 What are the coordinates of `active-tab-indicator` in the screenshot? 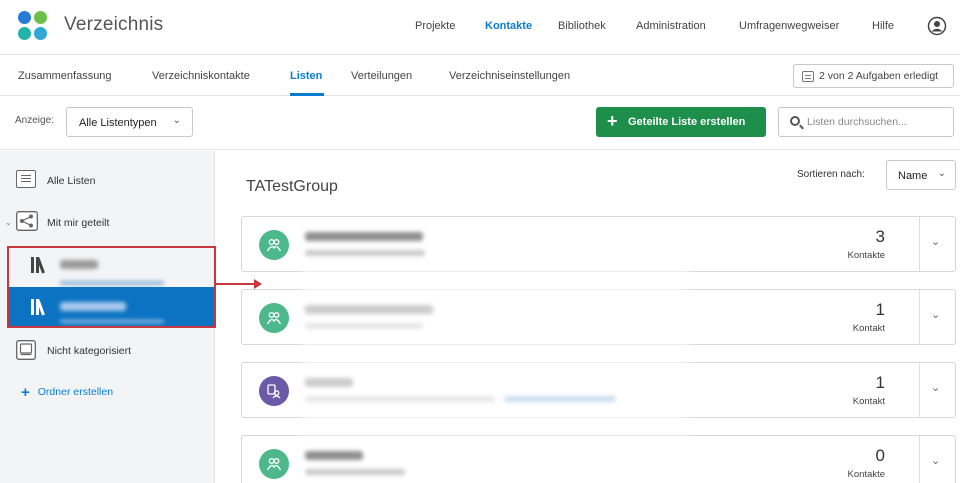 It's located at (307, 94).